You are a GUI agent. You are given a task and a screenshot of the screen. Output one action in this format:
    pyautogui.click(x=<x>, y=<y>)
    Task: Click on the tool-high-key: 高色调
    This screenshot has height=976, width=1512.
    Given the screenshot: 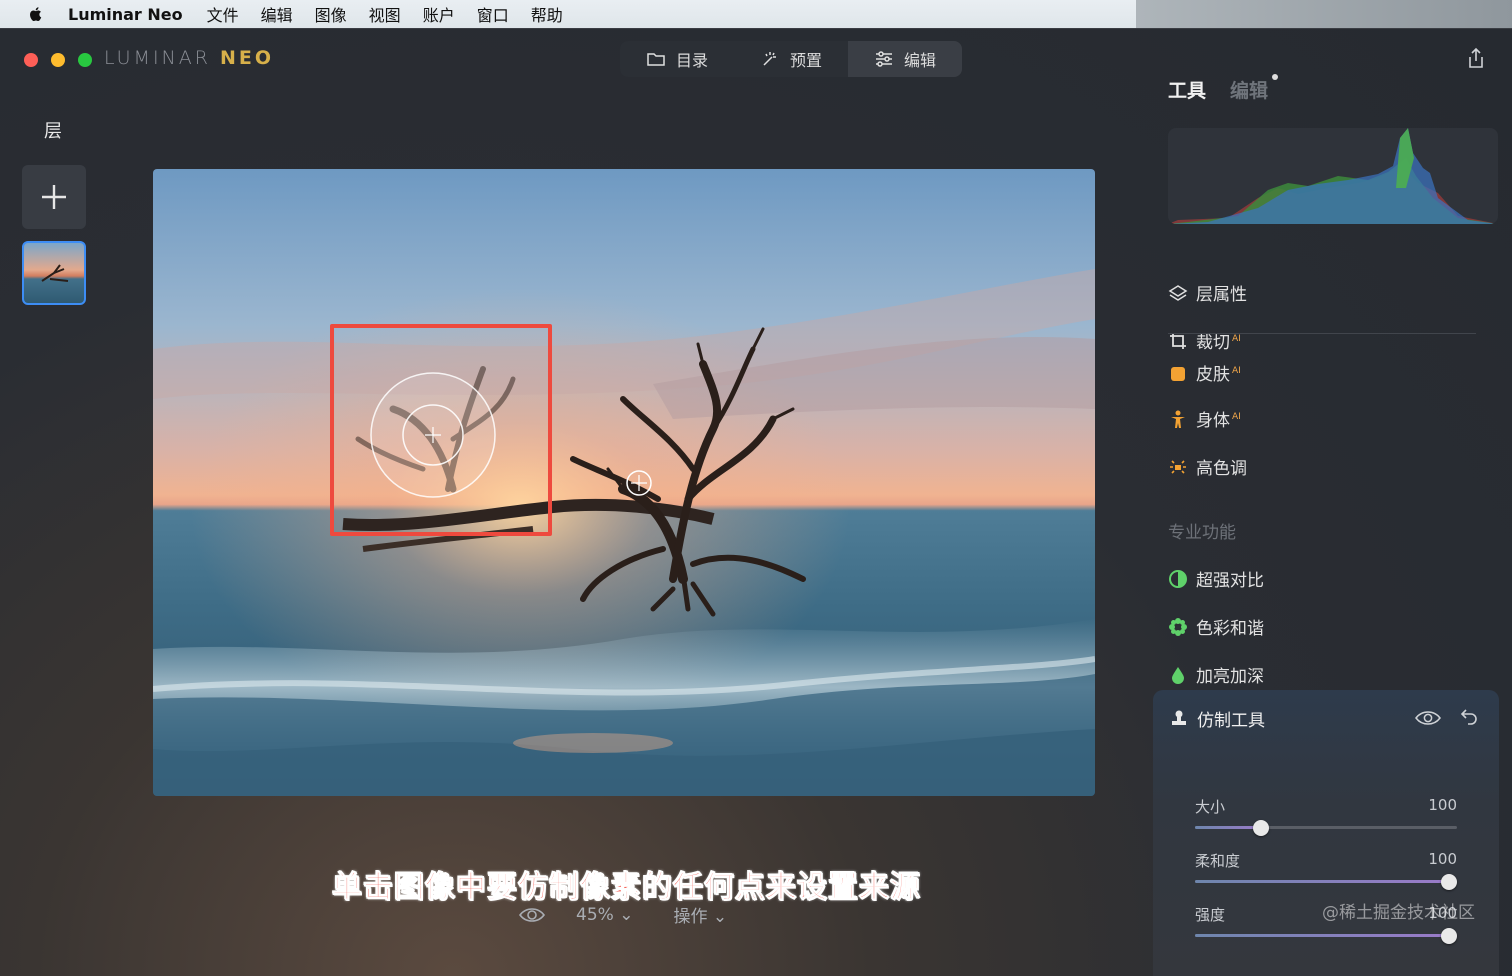 What is the action you would take?
    pyautogui.click(x=1207, y=466)
    